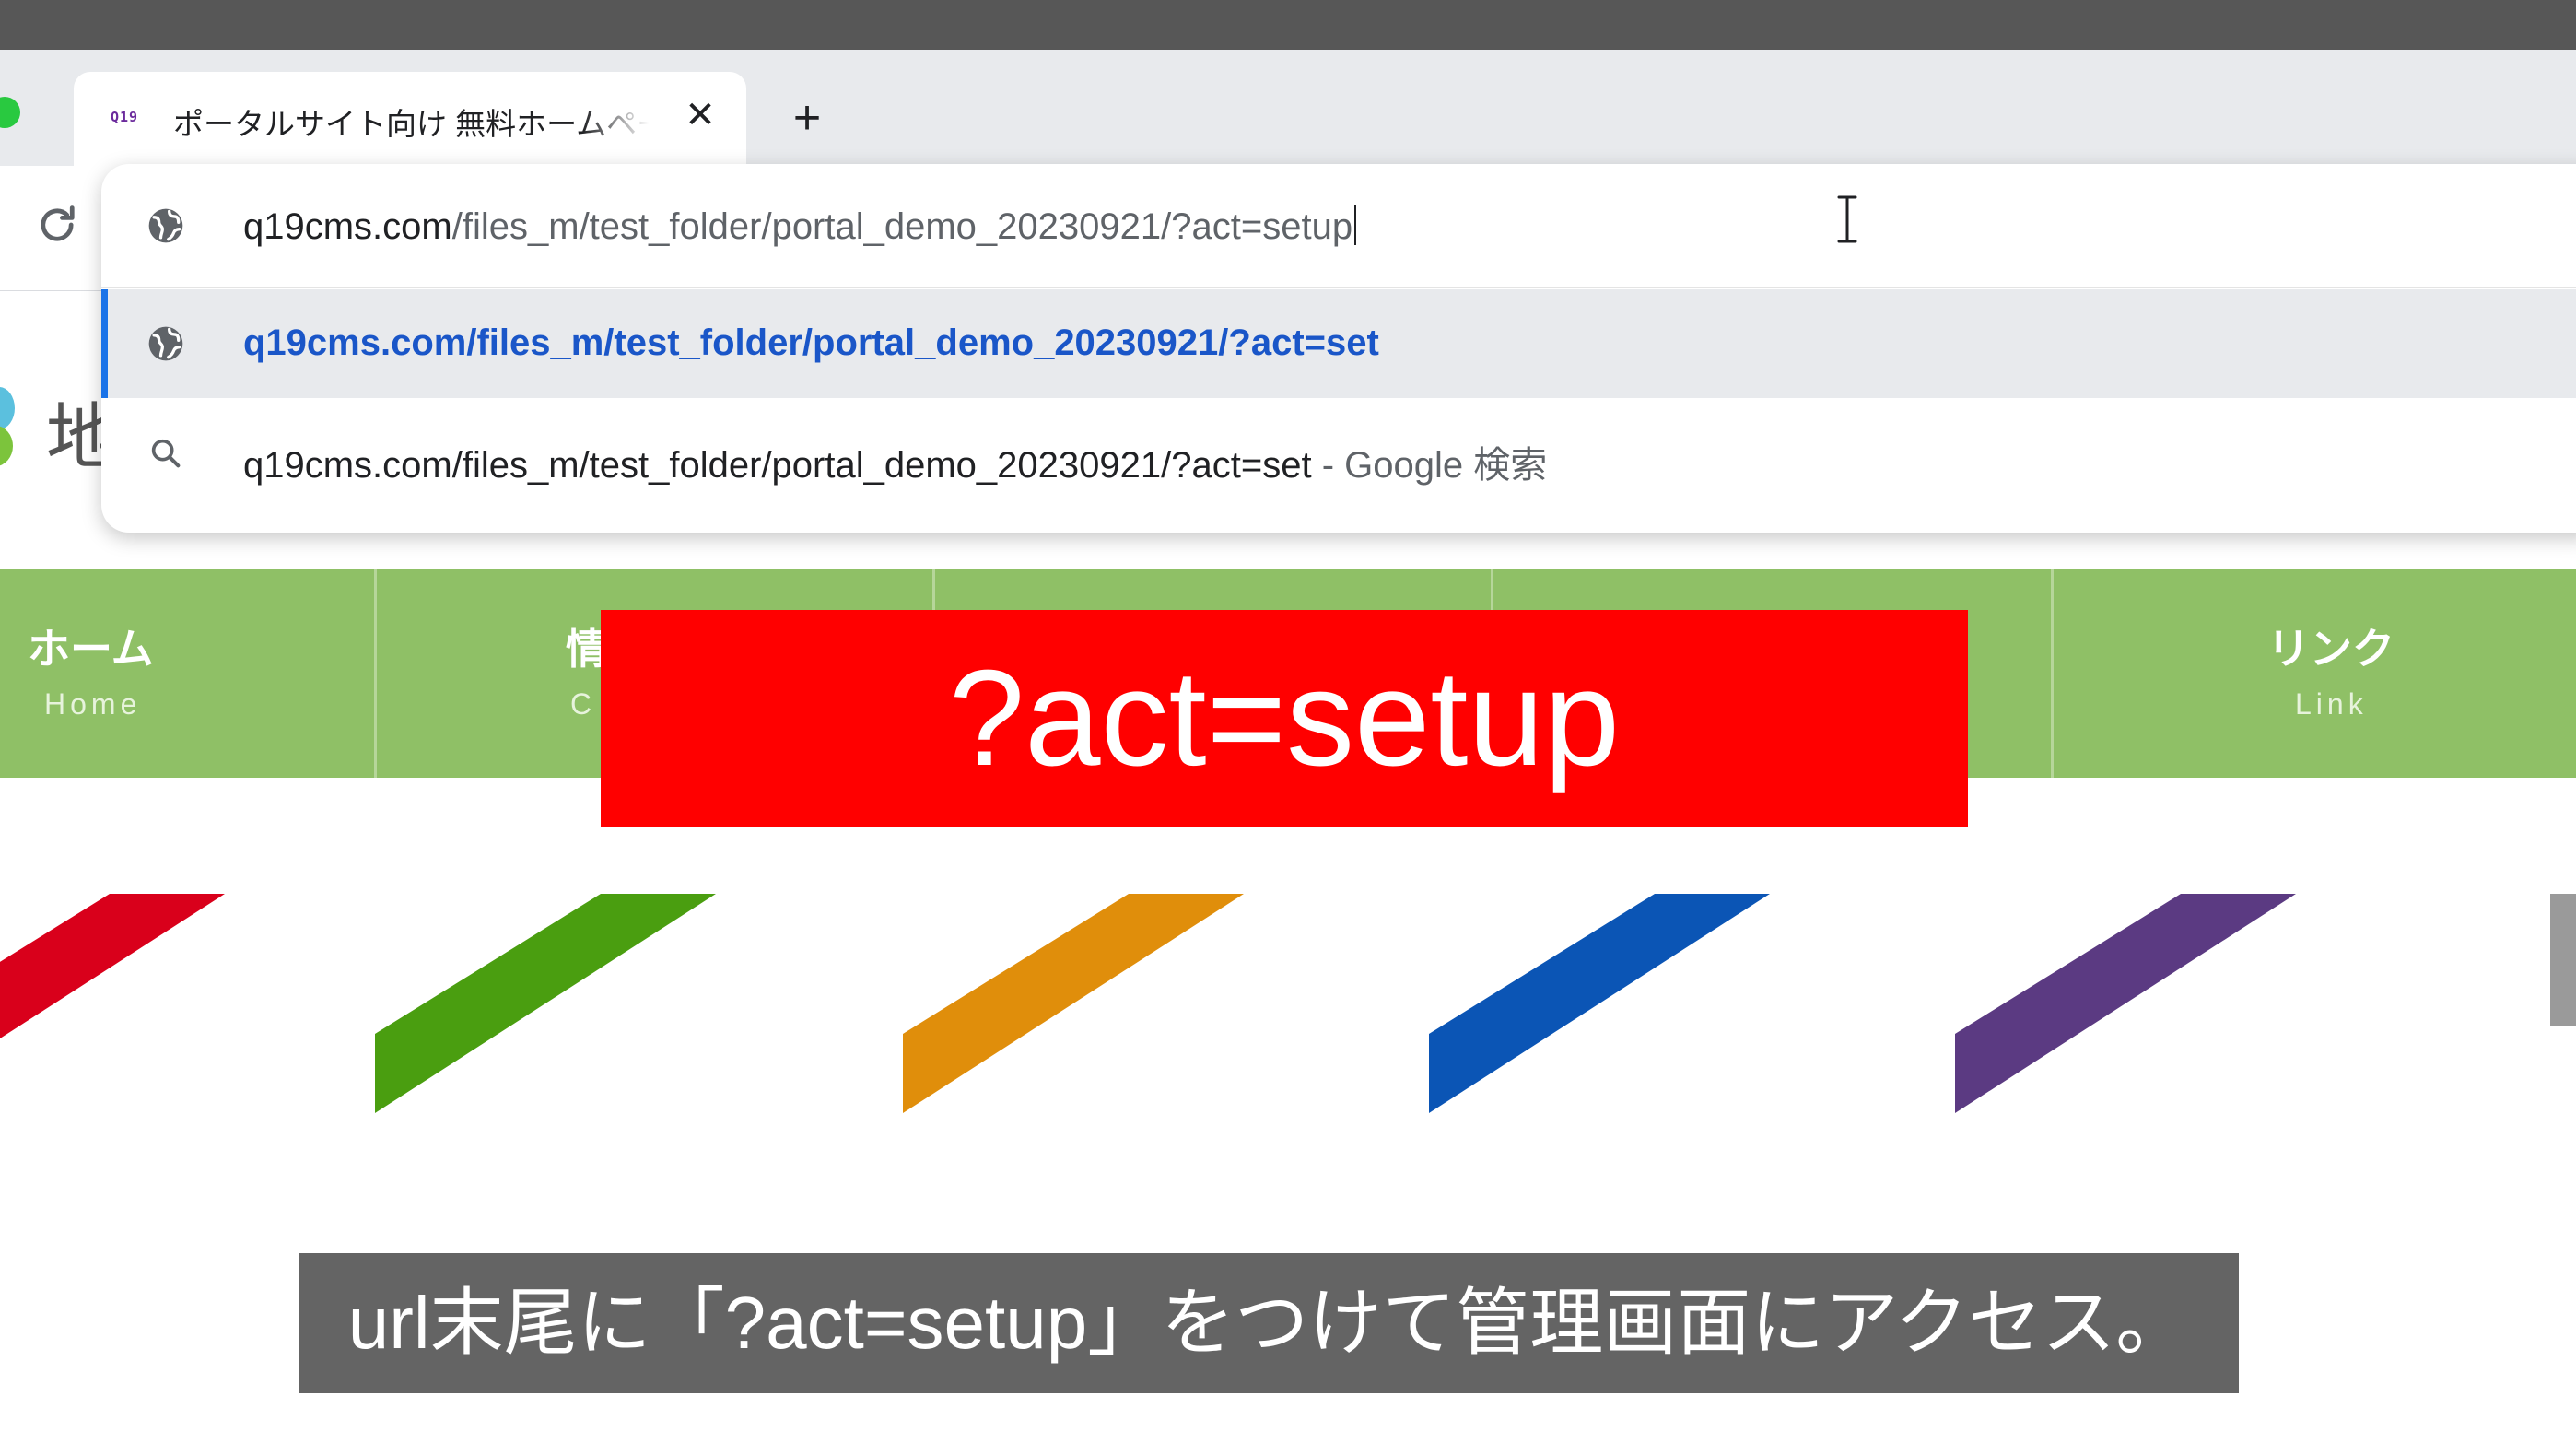 The image size is (2576, 1431). I want to click on search-icon, so click(166, 453).